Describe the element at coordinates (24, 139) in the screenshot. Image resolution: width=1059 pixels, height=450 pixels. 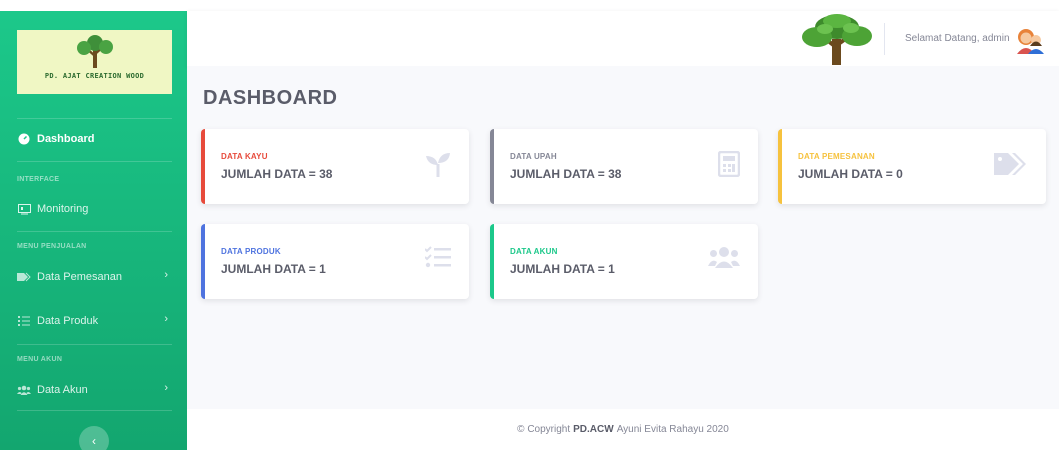
I see `tachometer-icon` at that location.